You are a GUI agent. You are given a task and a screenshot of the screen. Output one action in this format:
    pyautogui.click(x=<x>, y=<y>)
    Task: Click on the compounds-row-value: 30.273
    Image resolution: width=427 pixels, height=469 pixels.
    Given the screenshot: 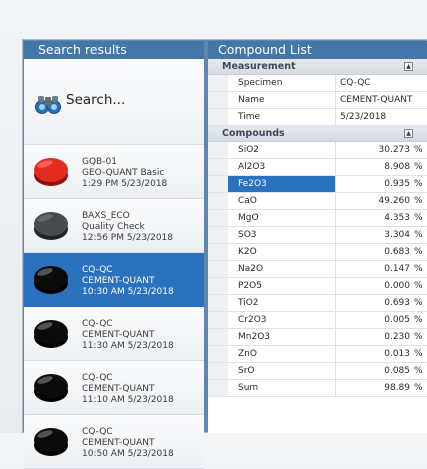 What is the action you would take?
    pyautogui.click(x=394, y=150)
    